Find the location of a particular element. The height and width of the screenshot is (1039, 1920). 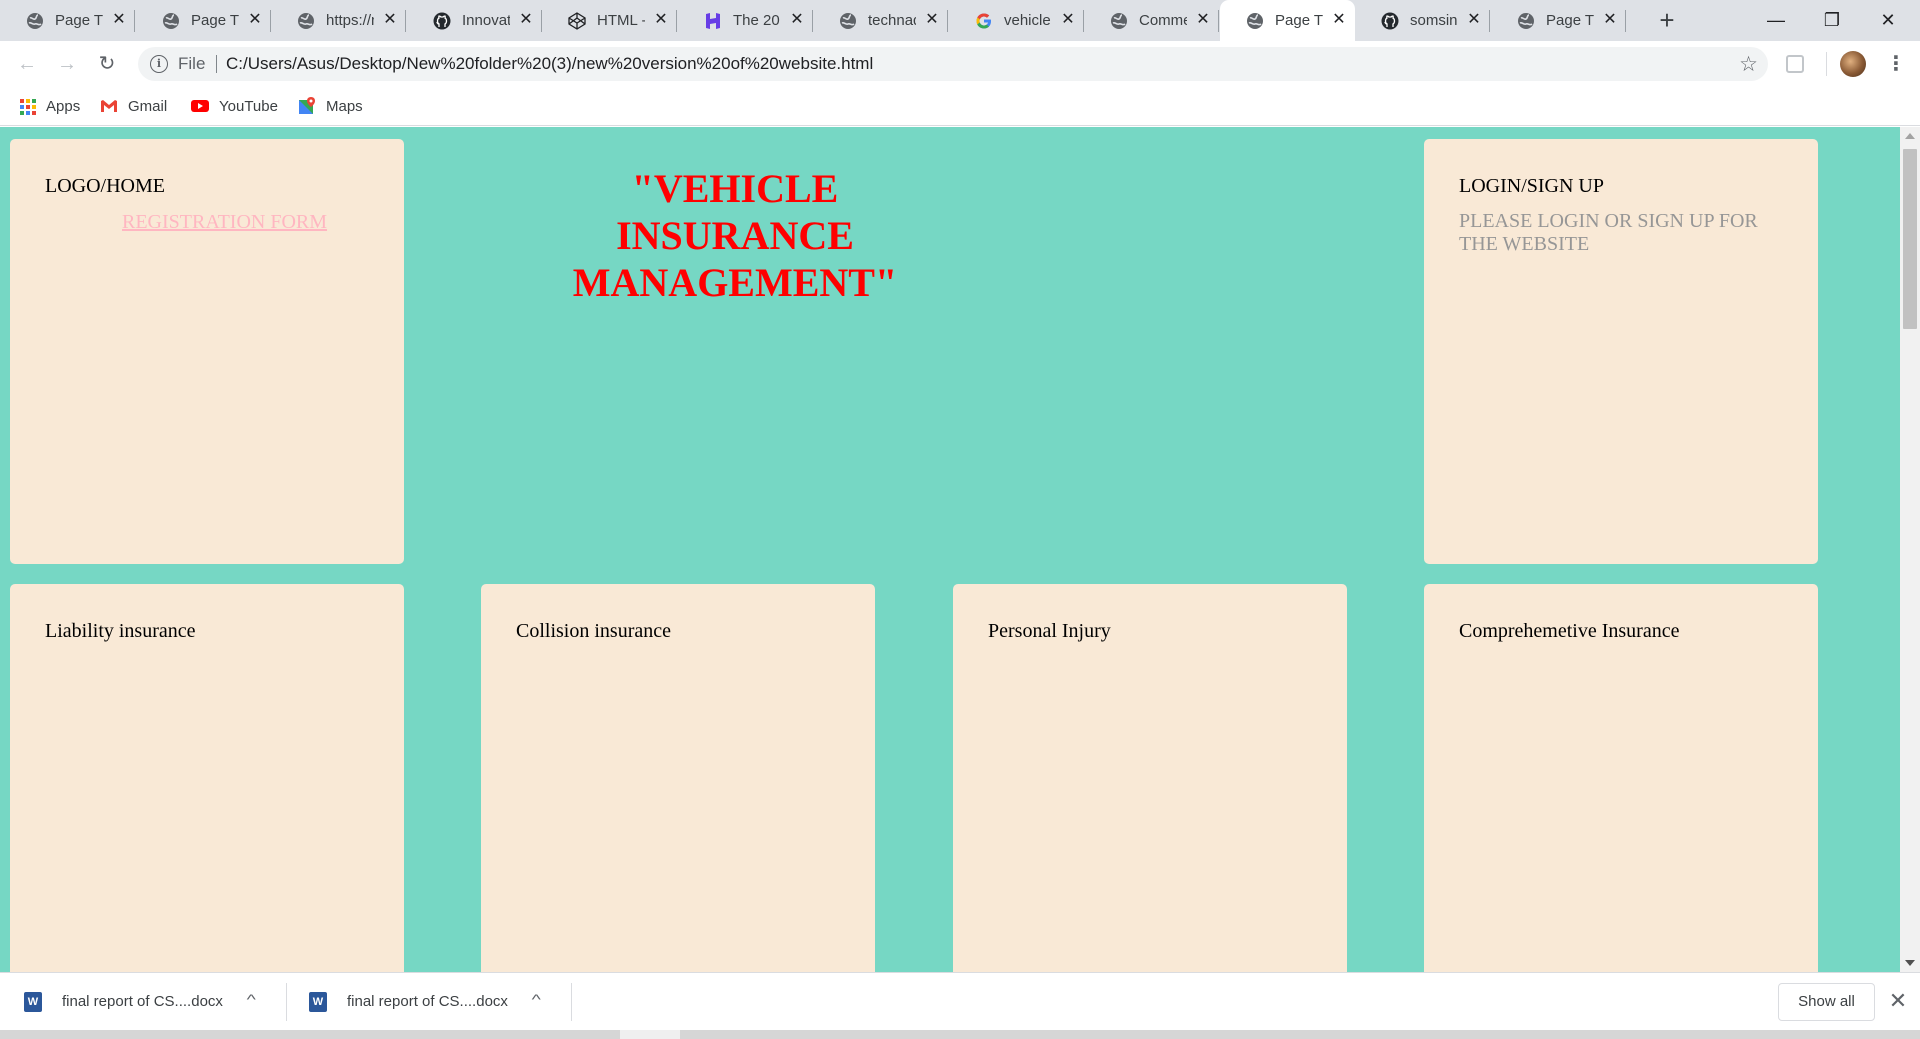

insurance-card-title: Liability insurance is located at coordinates (120, 631).